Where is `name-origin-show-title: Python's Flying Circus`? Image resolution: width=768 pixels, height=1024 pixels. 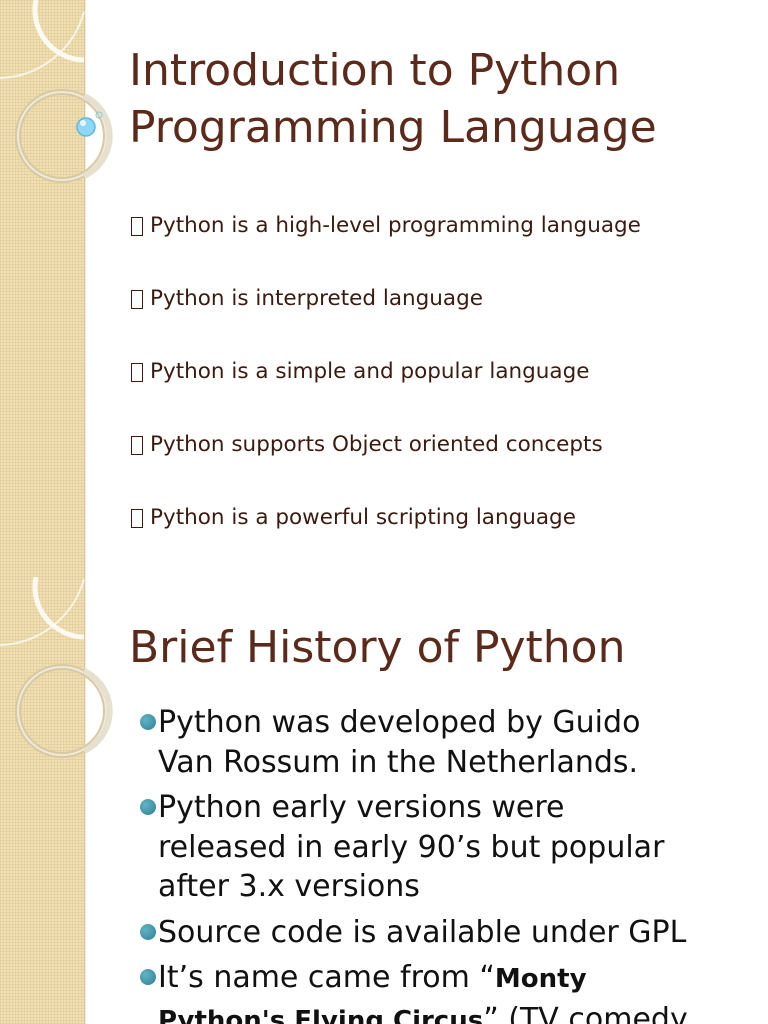
name-origin-show-title: Python's Flying Circus is located at coordinates (321, 1014).